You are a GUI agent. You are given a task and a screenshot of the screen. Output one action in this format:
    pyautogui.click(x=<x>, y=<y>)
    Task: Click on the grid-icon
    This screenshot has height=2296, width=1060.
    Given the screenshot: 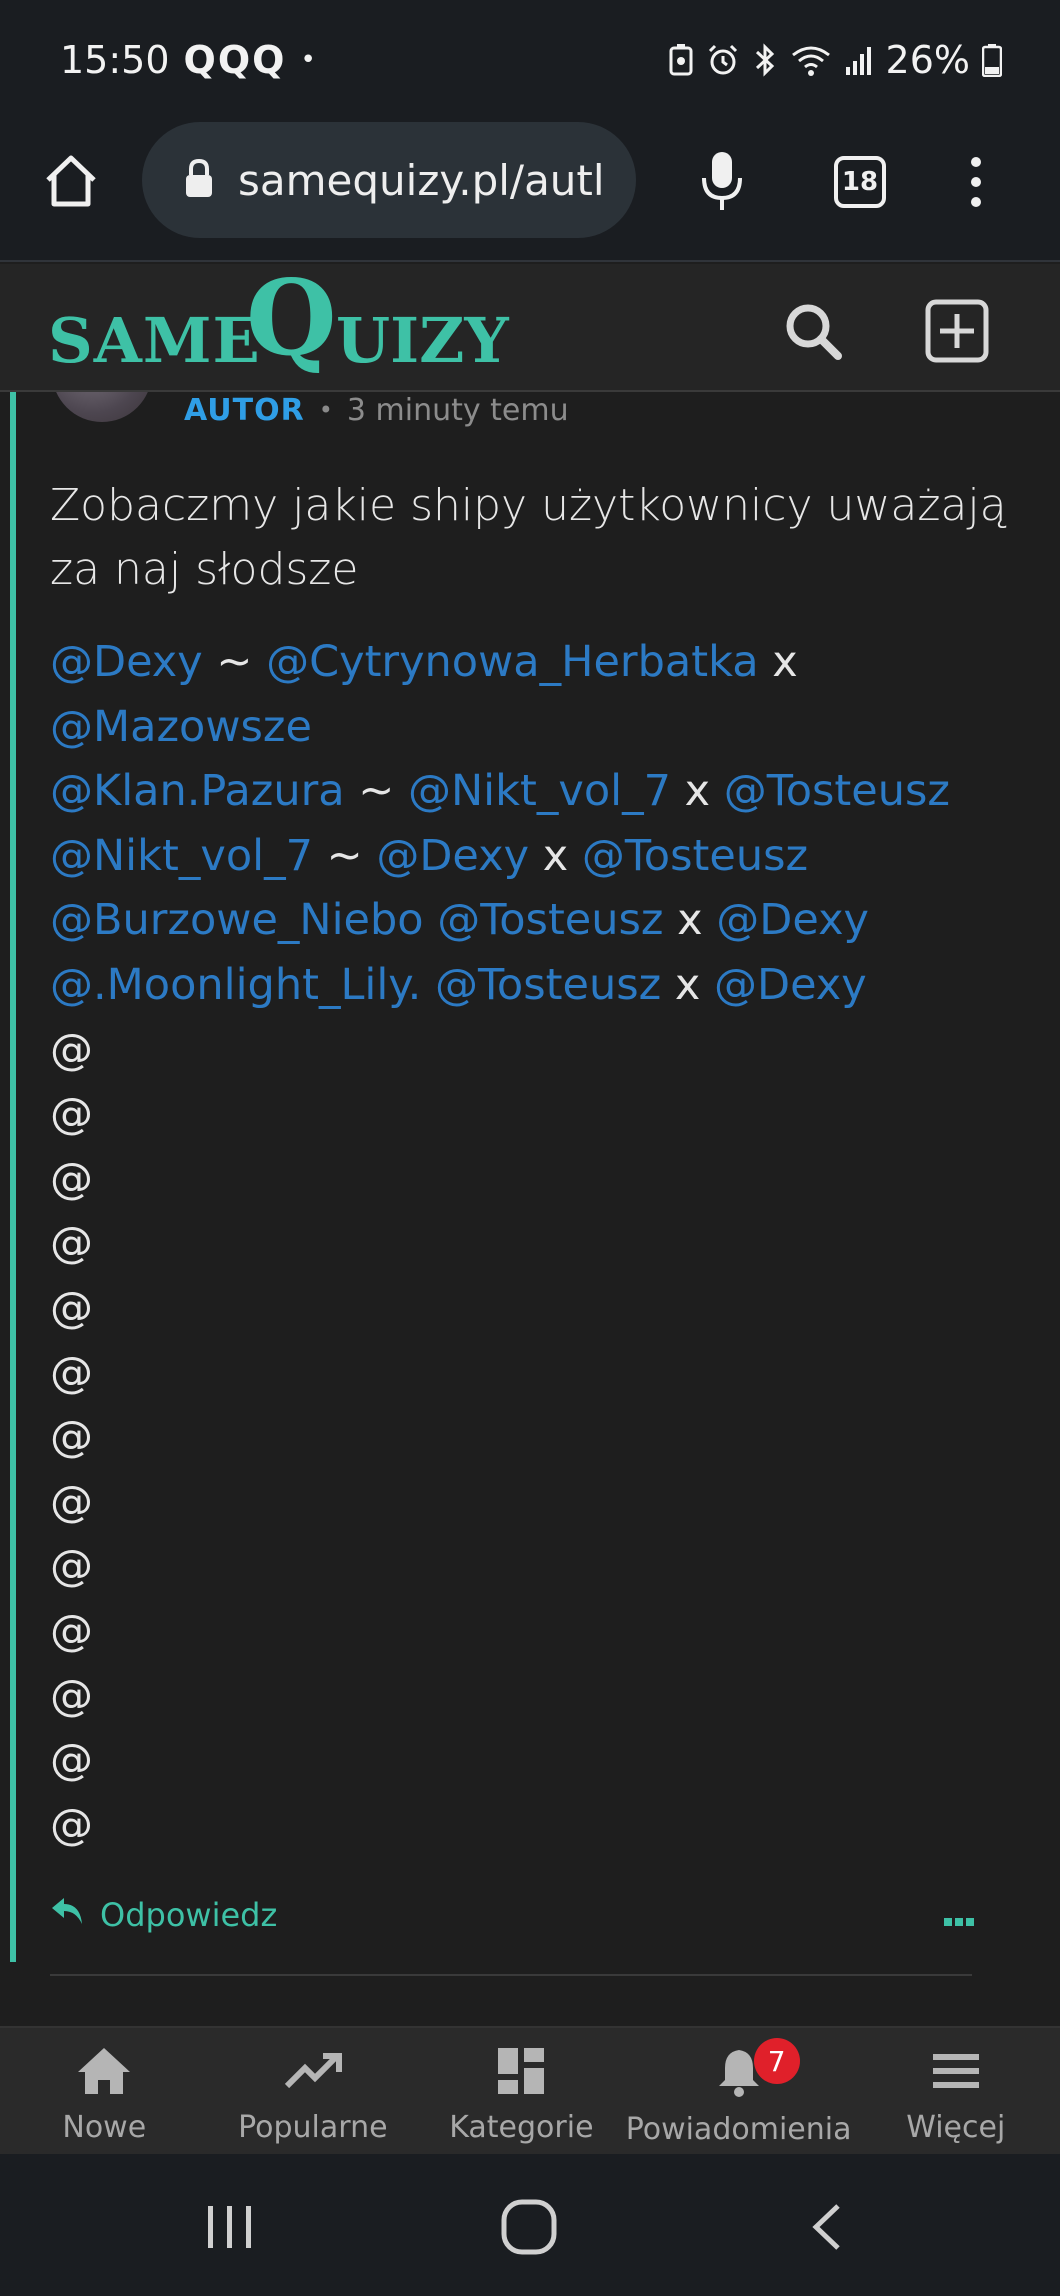 What is the action you would take?
    pyautogui.click(x=521, y=2075)
    